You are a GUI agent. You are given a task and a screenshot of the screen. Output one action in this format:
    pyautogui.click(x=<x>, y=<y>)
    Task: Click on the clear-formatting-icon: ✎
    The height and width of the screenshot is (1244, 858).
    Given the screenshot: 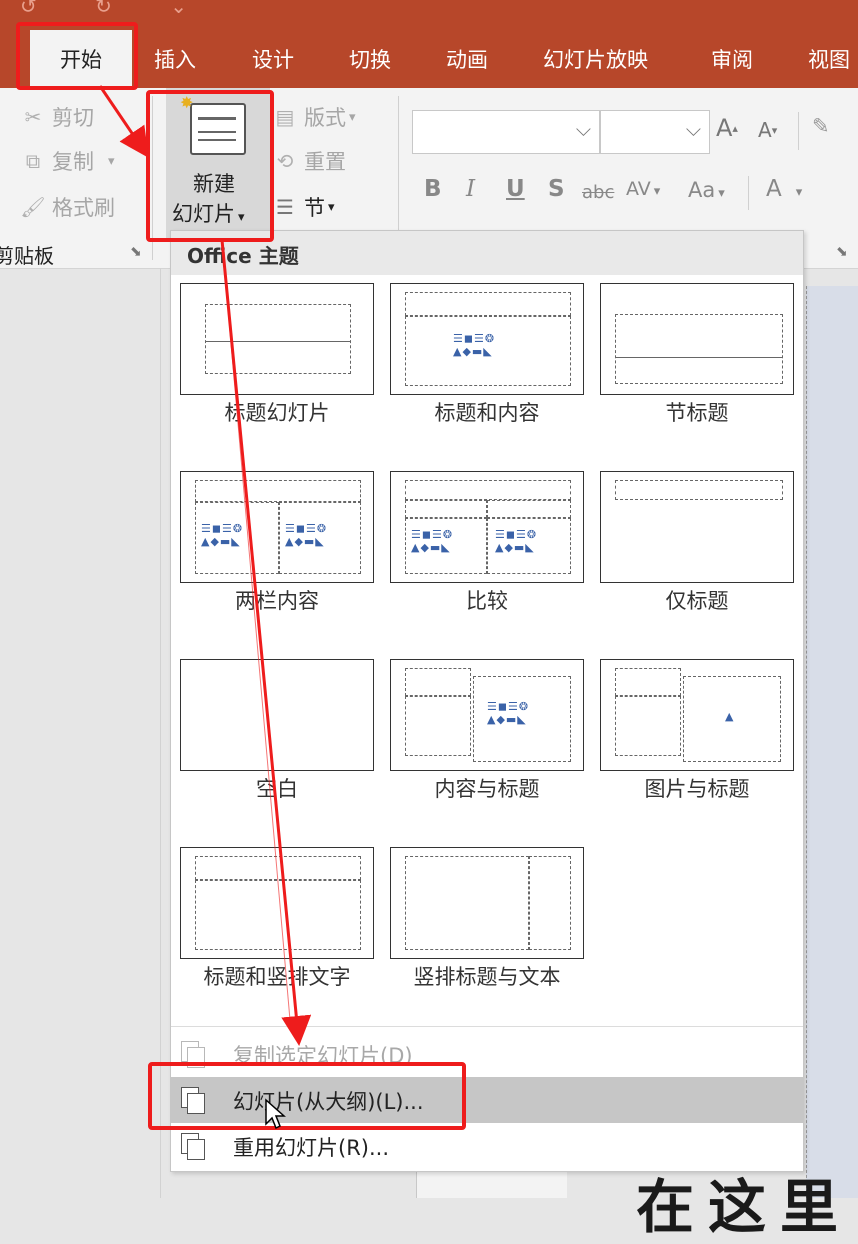 What is the action you would take?
    pyautogui.click(x=821, y=126)
    